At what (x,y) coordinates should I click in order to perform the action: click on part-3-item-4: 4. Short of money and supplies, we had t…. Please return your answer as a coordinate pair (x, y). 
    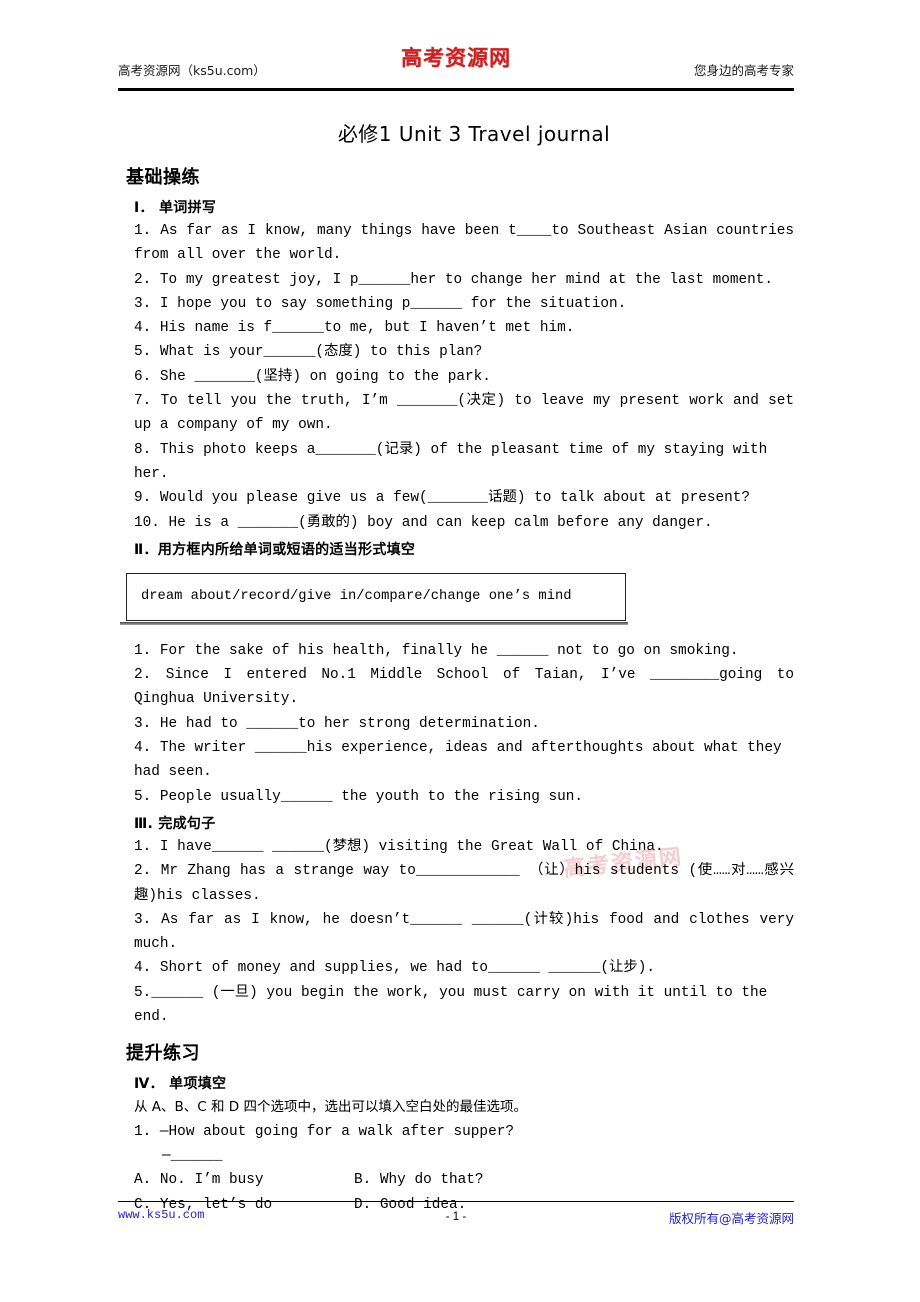
    Looking at the image, I should click on (395, 968).